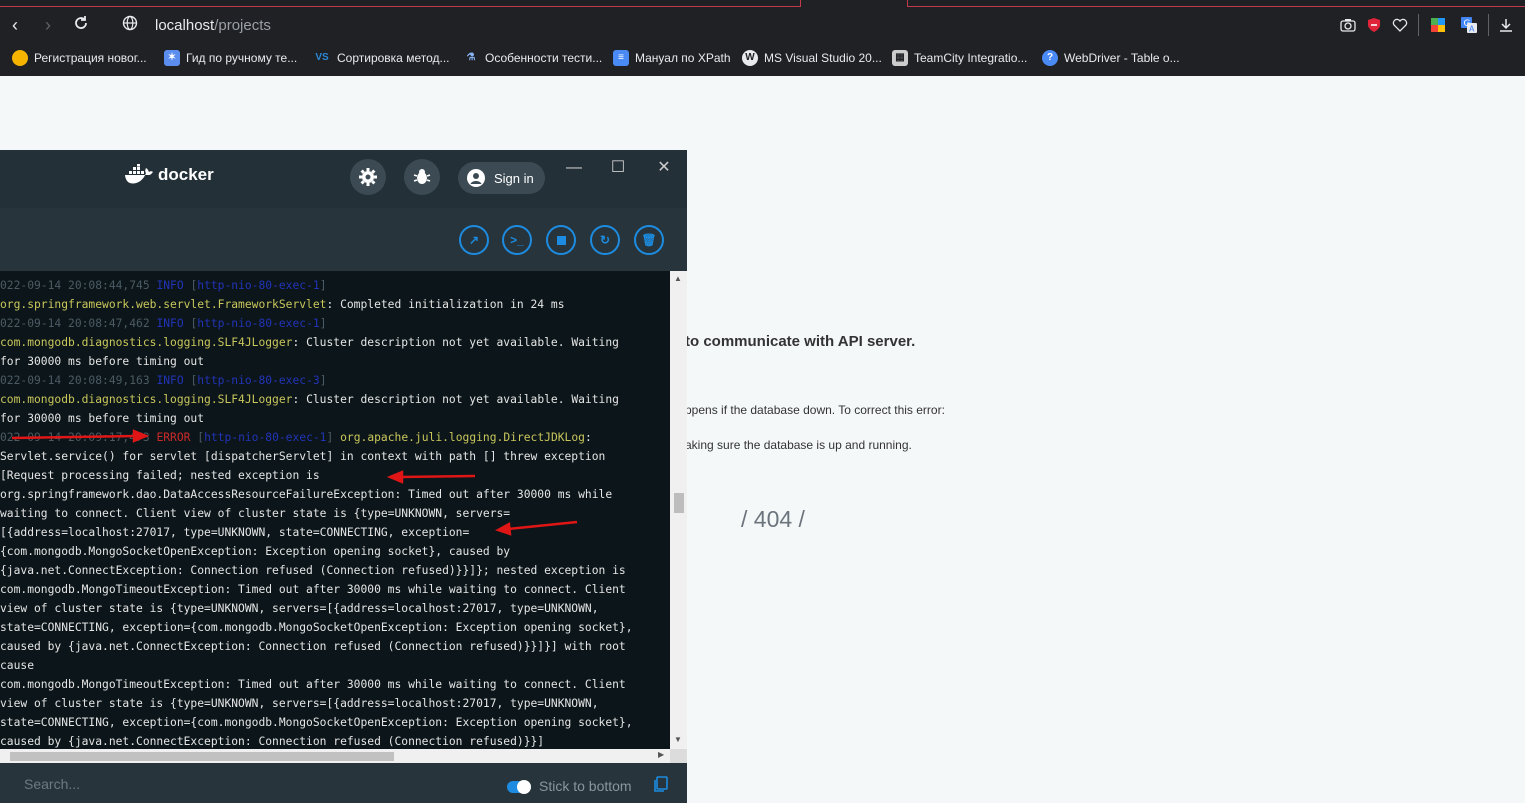  I want to click on stop-button, so click(561, 240).